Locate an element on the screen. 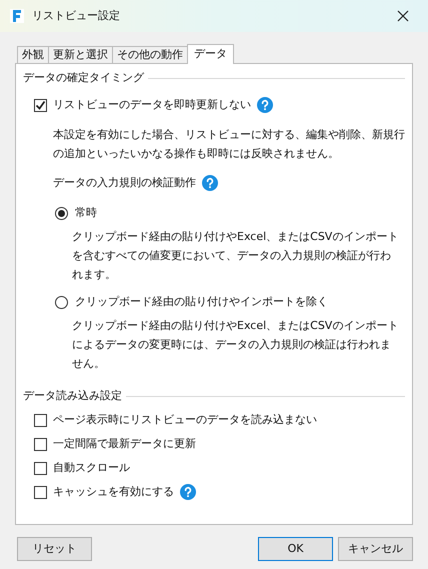 This screenshot has height=569, width=428. app-logo-icon is located at coordinates (17, 16).